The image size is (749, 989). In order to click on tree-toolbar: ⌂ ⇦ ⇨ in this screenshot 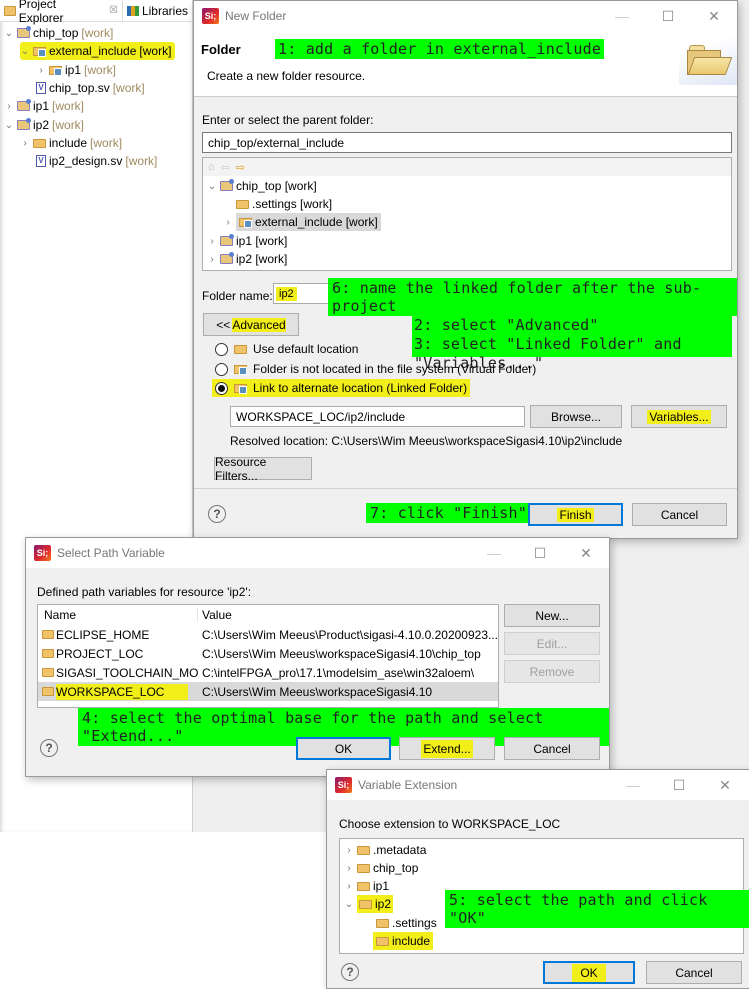, I will do `click(467, 167)`.